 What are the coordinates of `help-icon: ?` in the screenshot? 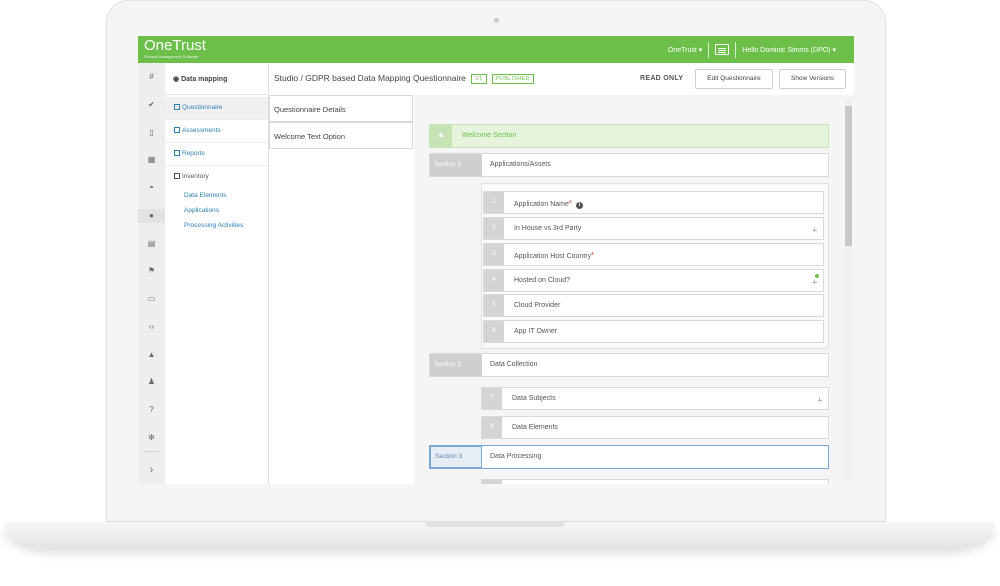 It's located at (151, 410).